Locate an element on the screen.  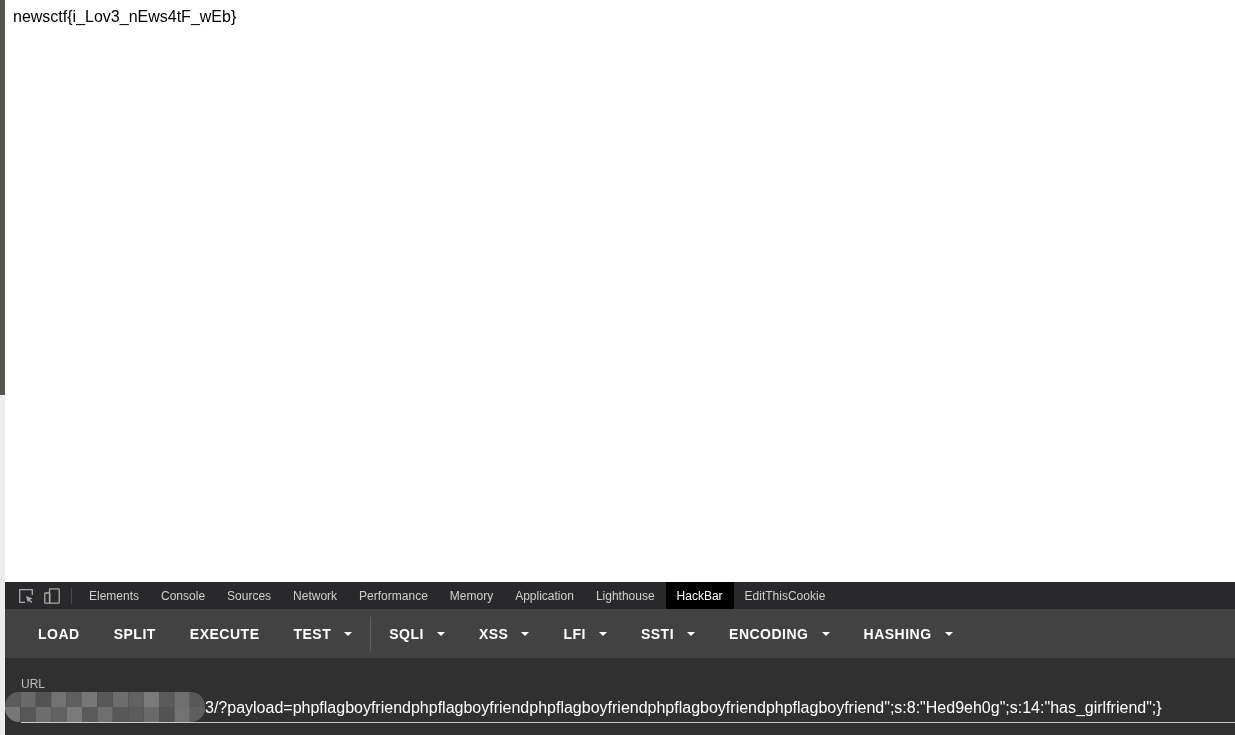
device-toolbar-icon is located at coordinates (52, 595).